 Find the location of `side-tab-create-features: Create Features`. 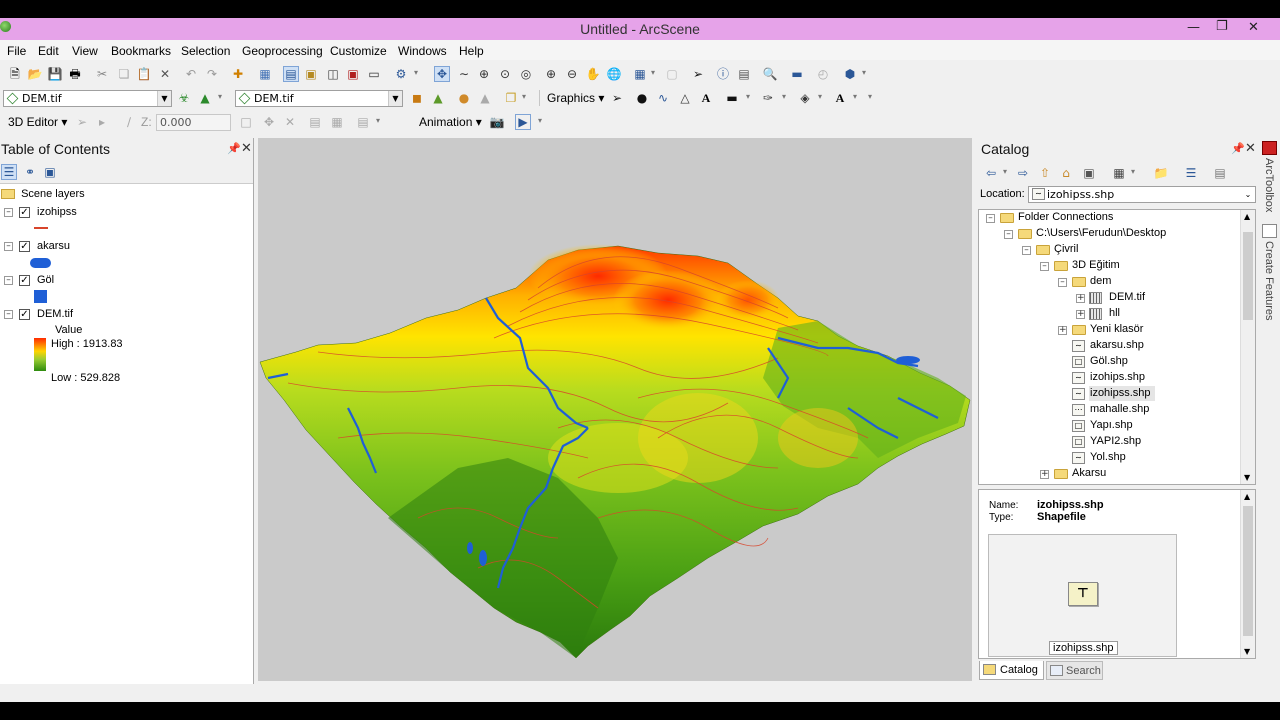

side-tab-create-features: Create Features is located at coordinates (1269, 280).